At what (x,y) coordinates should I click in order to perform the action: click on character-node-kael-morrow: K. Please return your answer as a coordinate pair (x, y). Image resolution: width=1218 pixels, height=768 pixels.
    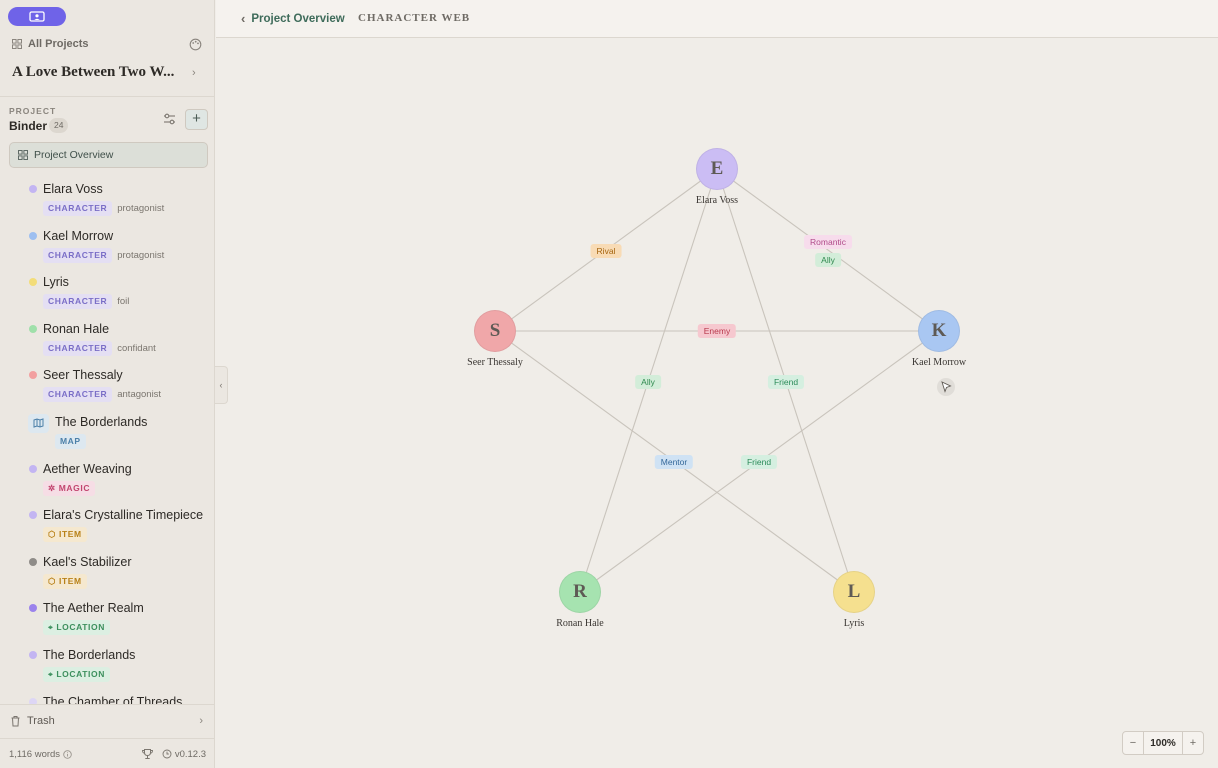
    Looking at the image, I should click on (939, 331).